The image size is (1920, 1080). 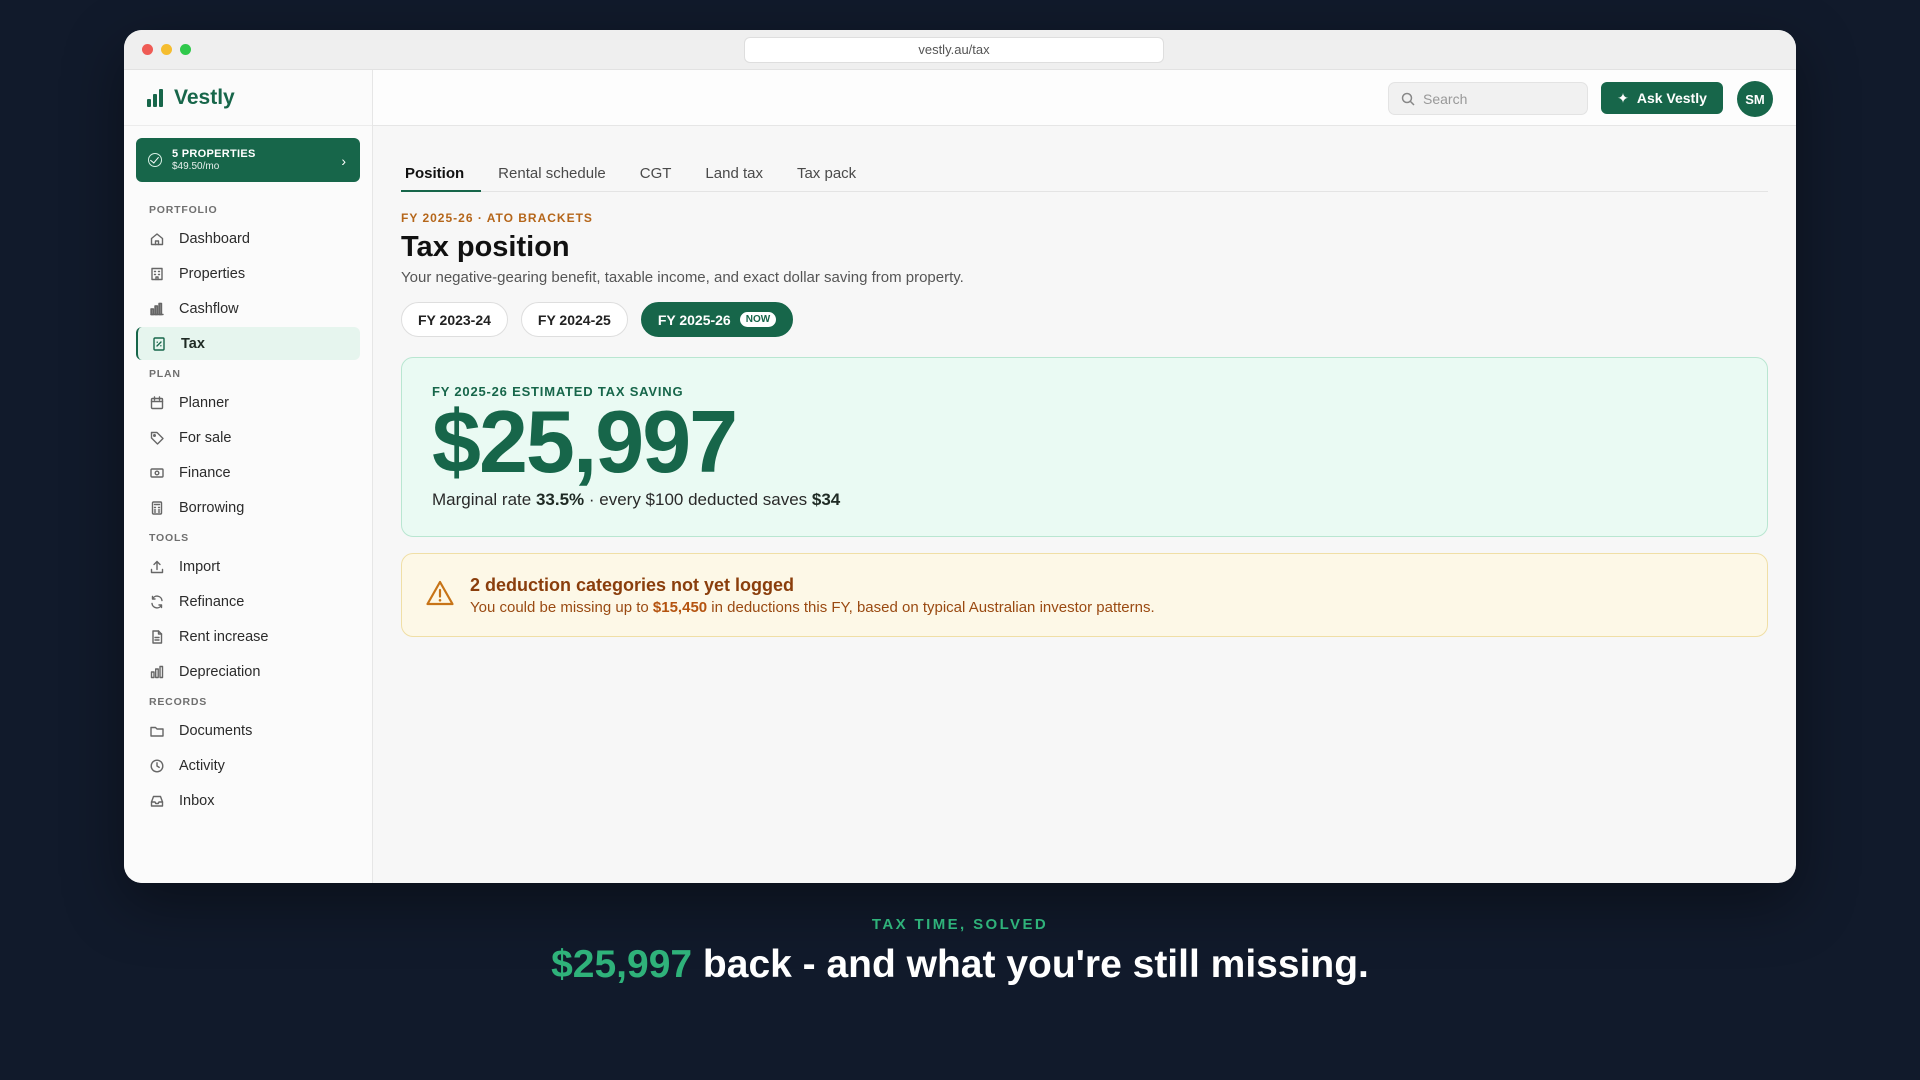 What do you see at coordinates (248, 566) in the screenshot?
I see `sidebar-item-import: Import` at bounding box center [248, 566].